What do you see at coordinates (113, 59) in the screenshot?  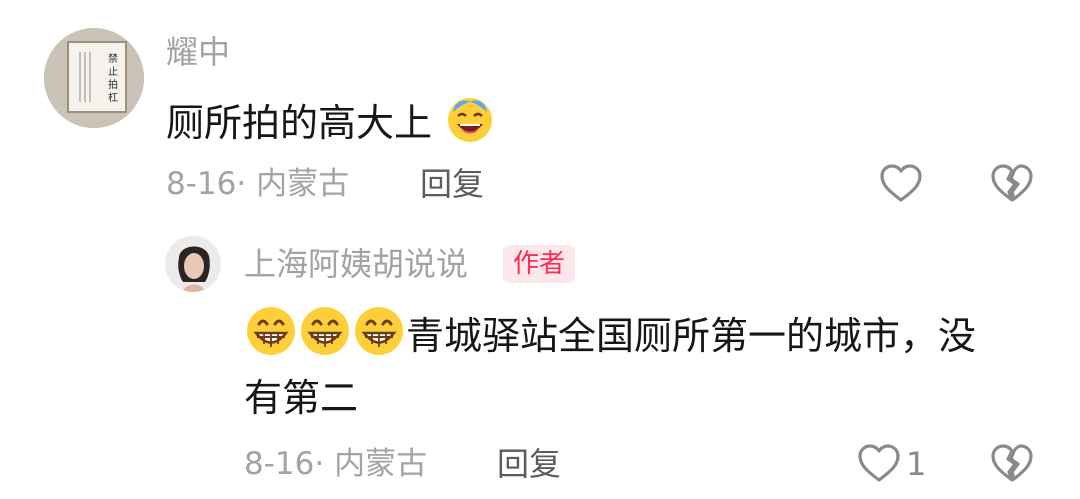 I see `avatar-text-1: 禁` at bounding box center [113, 59].